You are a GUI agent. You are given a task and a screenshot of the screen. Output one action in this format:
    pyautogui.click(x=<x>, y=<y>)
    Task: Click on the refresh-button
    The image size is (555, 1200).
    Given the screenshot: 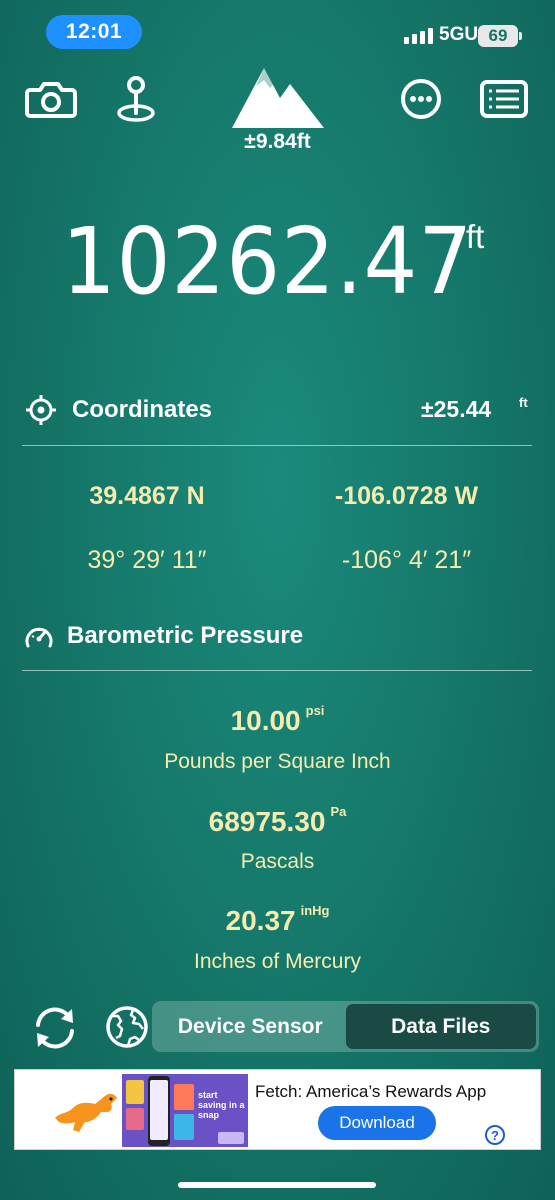 What is the action you would take?
    pyautogui.click(x=55, y=1028)
    